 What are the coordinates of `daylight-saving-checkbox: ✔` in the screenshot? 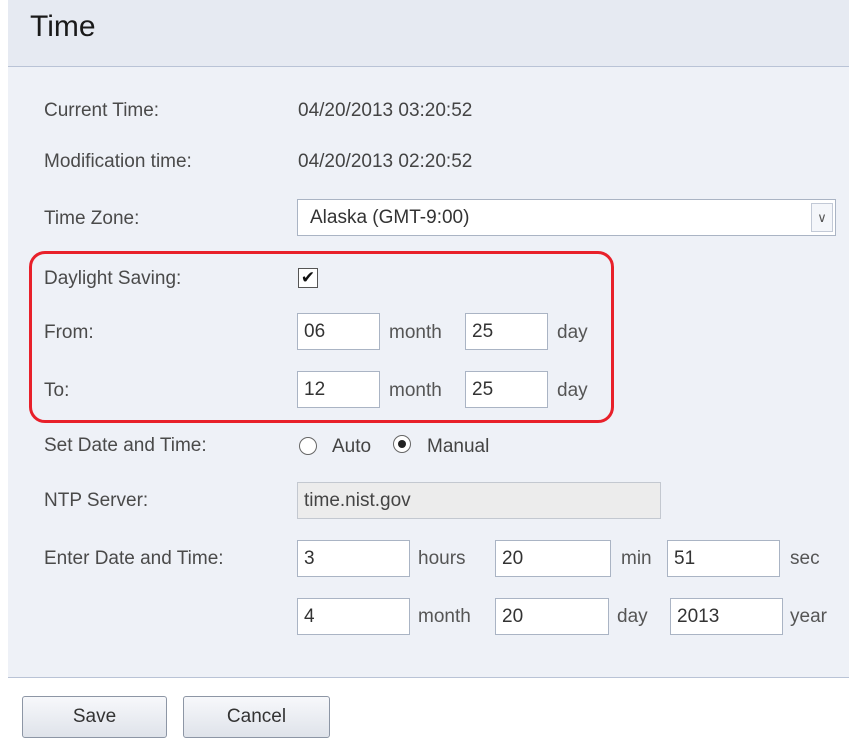 It's located at (308, 278).